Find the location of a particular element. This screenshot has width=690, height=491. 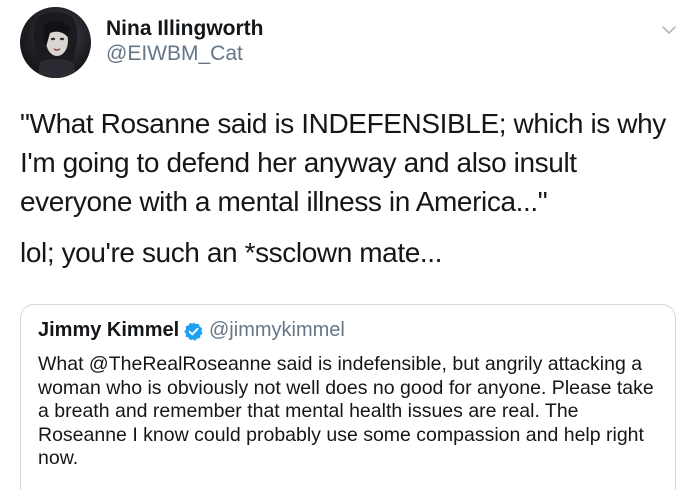

author-handle: @EIWBM_Cat is located at coordinates (174, 54).